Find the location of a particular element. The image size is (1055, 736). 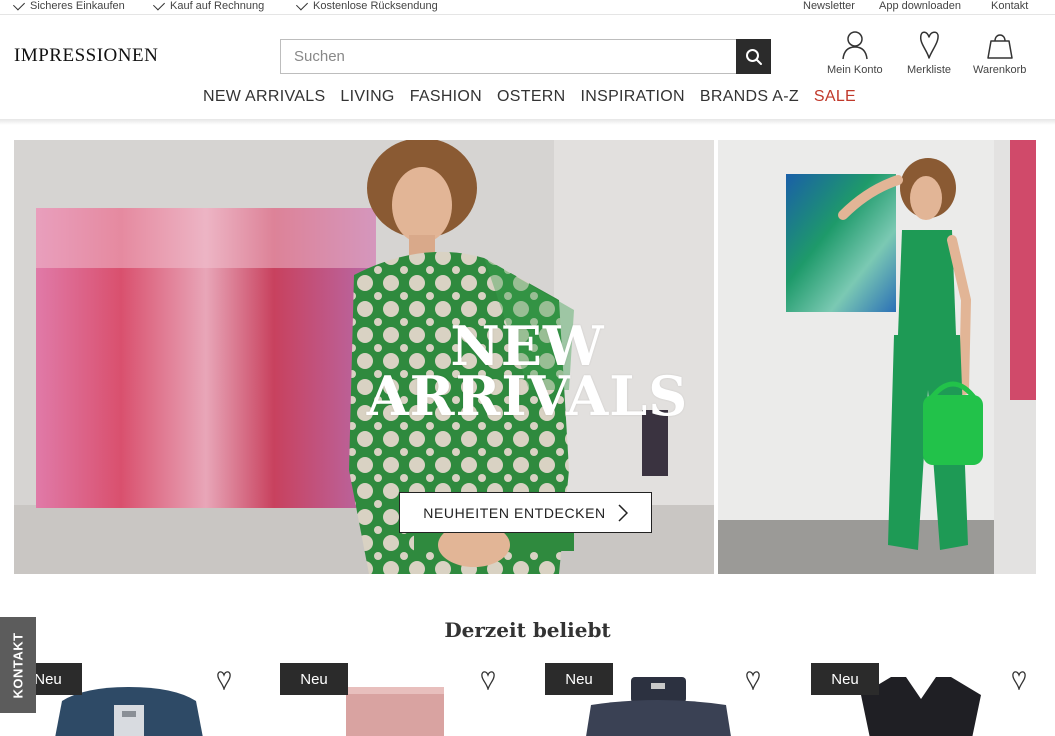

search-bar is located at coordinates (525, 56).